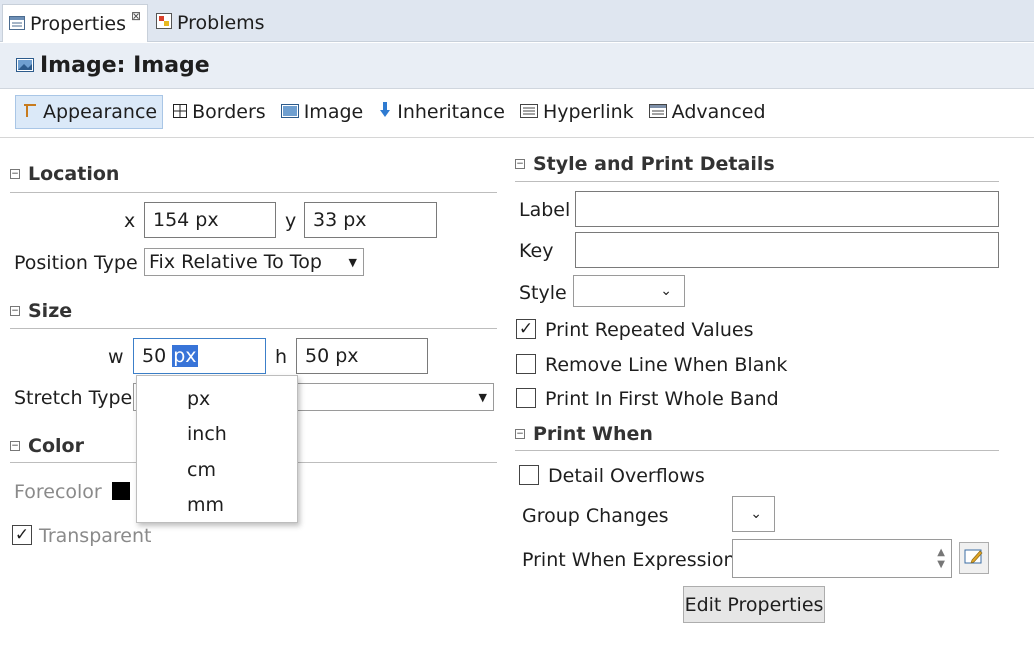  I want to click on label-input, so click(787, 209).